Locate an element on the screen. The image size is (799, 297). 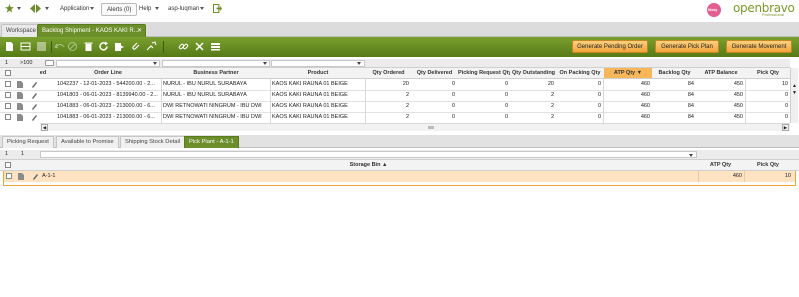
tab-workspace: Workspace is located at coordinates (21, 30).